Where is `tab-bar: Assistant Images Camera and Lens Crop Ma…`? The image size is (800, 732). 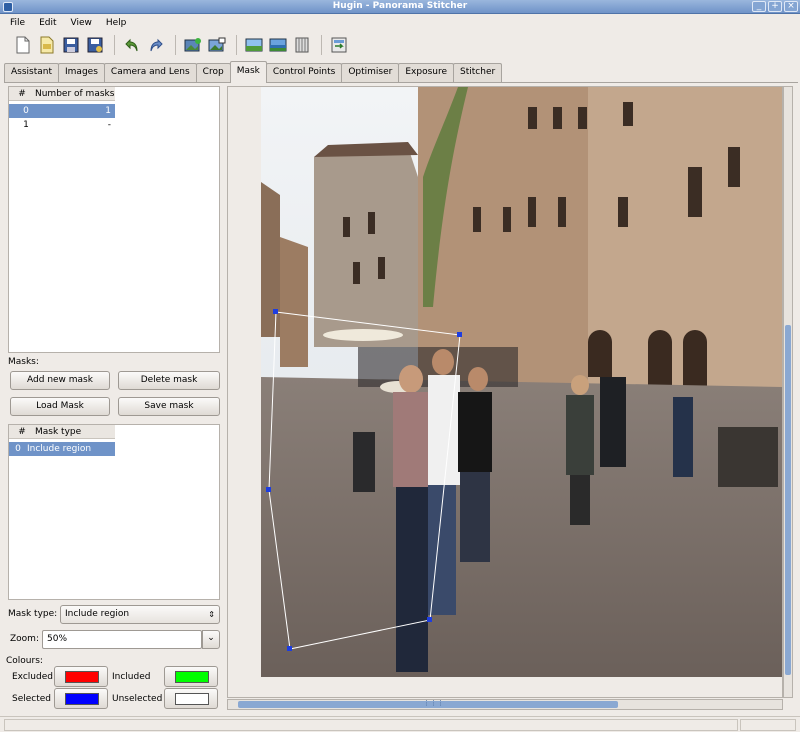 tab-bar: Assistant Images Camera and Lens Crop Ma… is located at coordinates (253, 72).